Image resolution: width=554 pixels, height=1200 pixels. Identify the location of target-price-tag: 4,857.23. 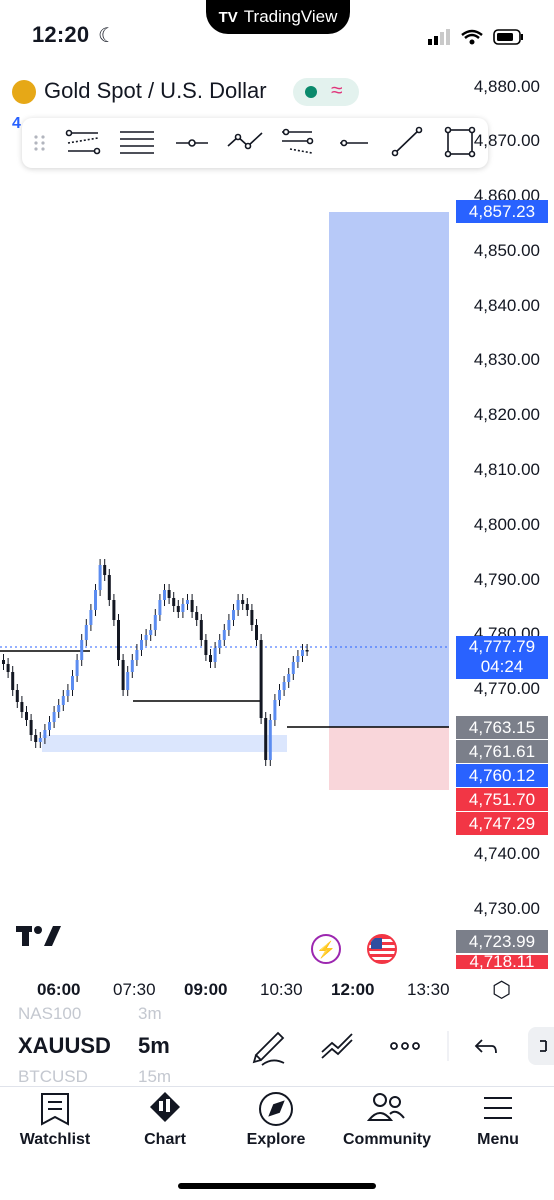
(502, 211).